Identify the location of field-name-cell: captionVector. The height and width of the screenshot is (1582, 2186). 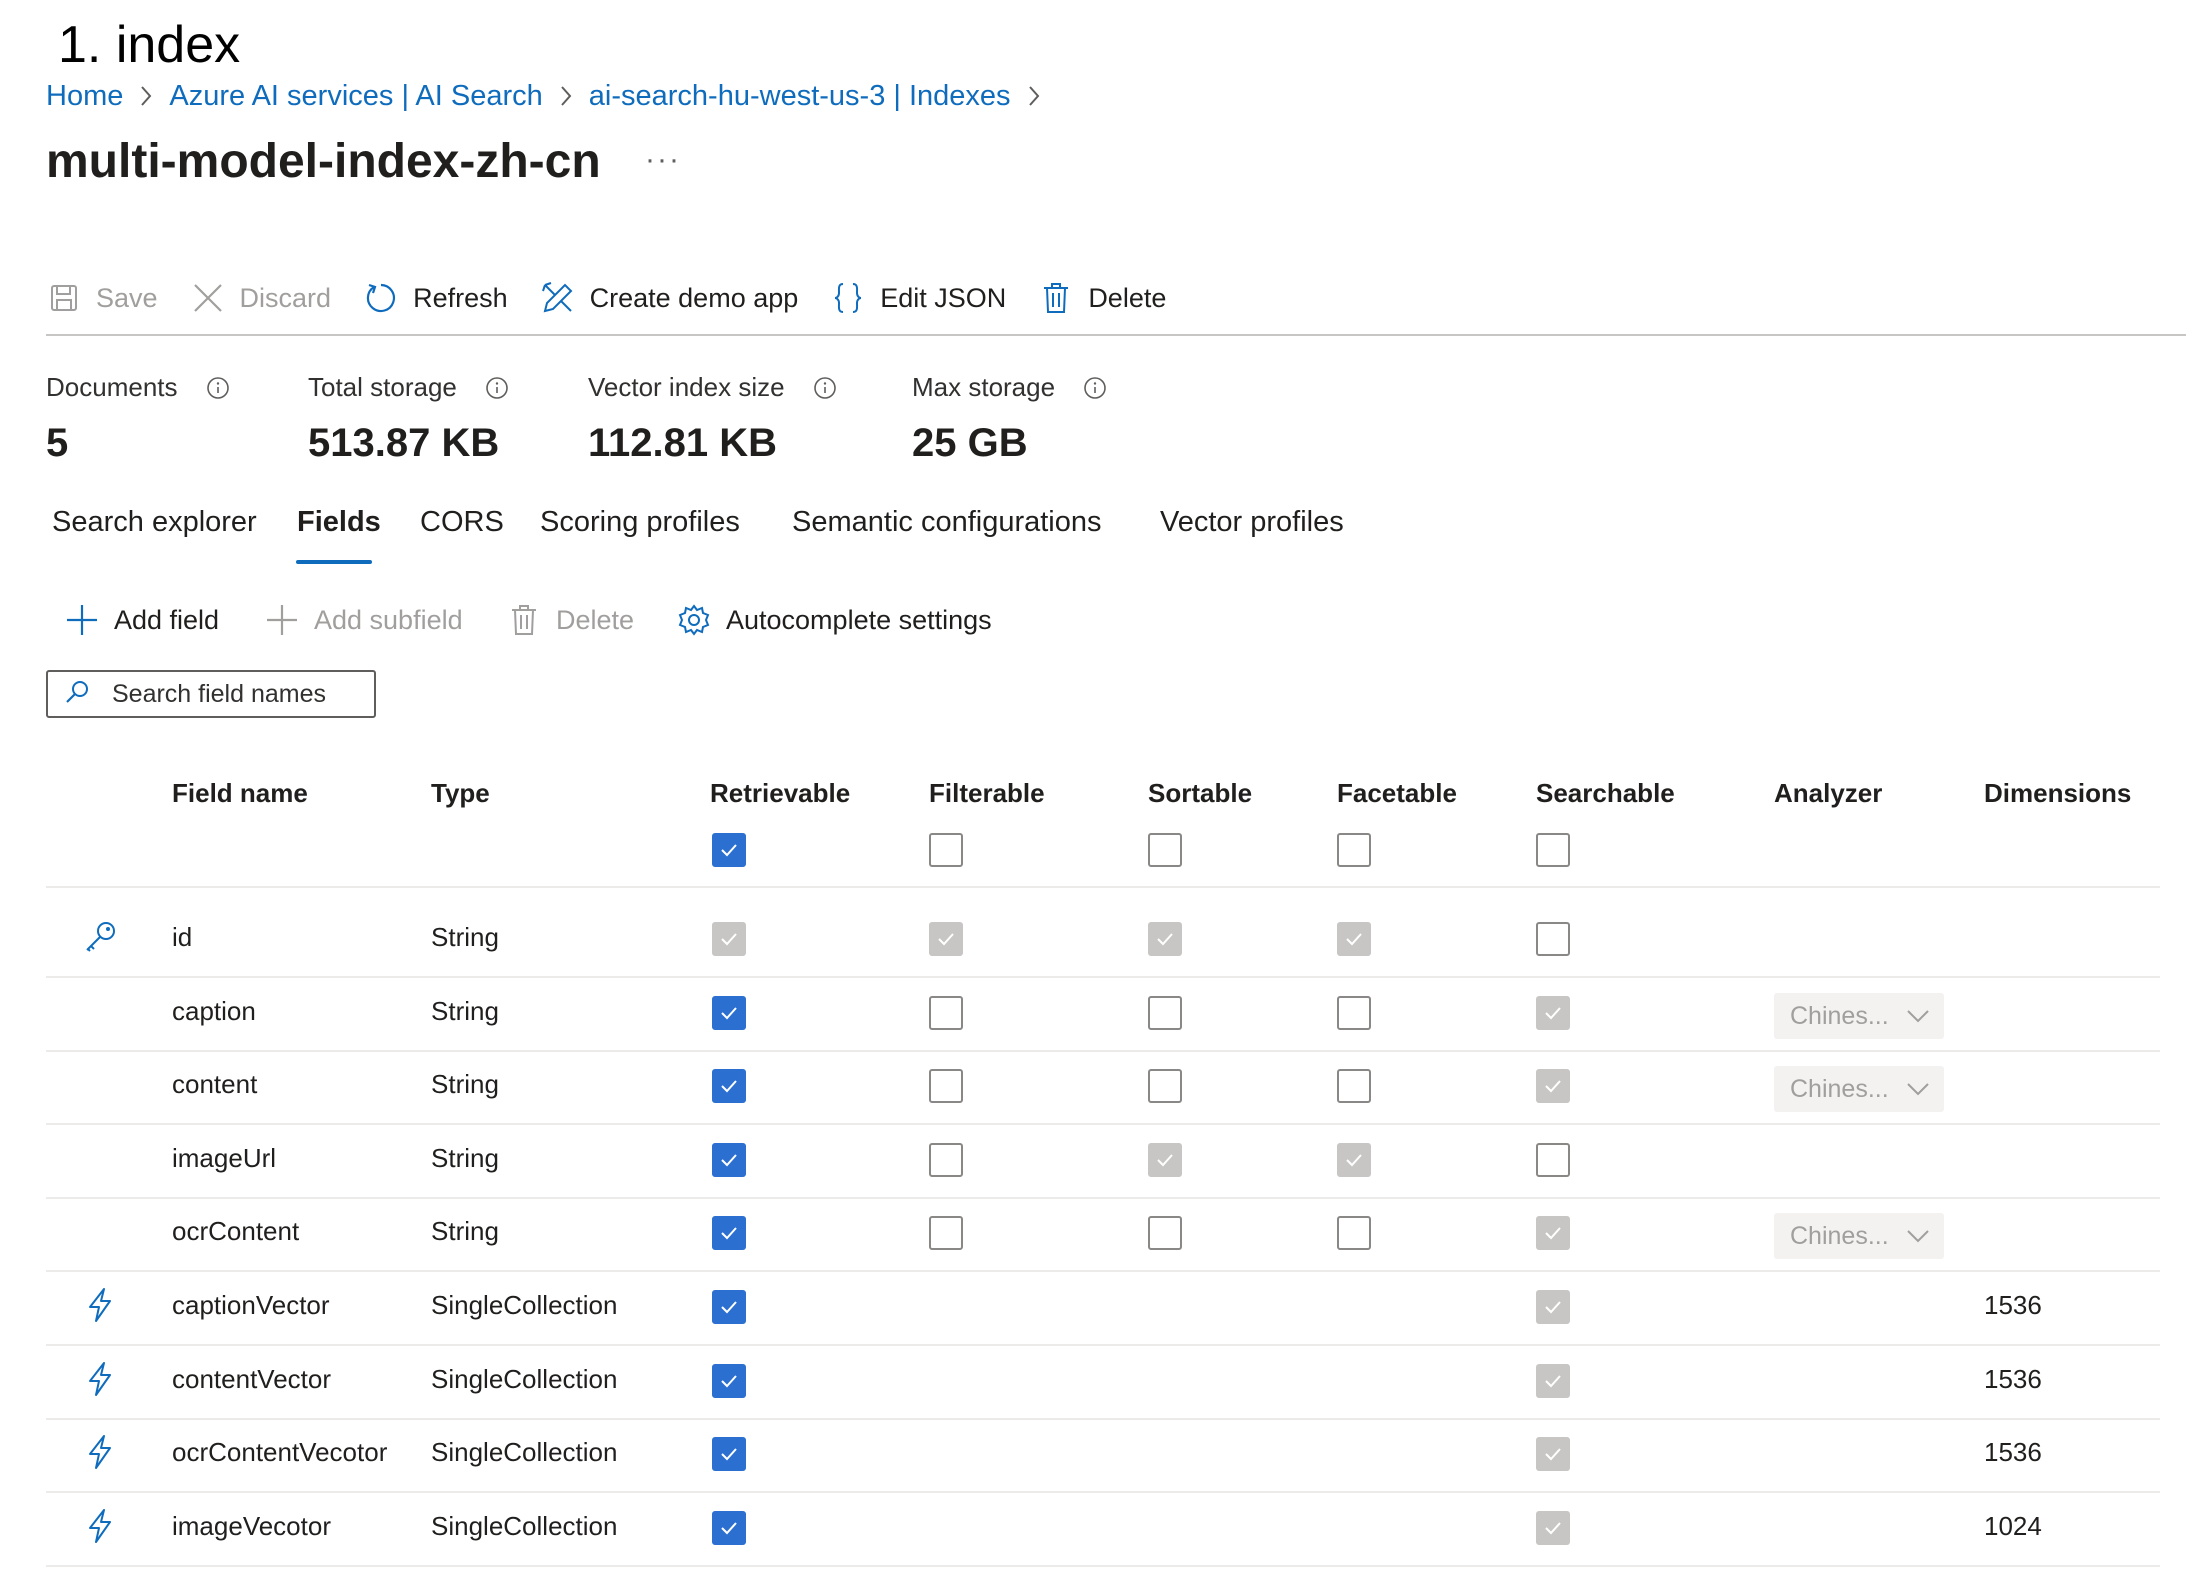
(251, 1305).